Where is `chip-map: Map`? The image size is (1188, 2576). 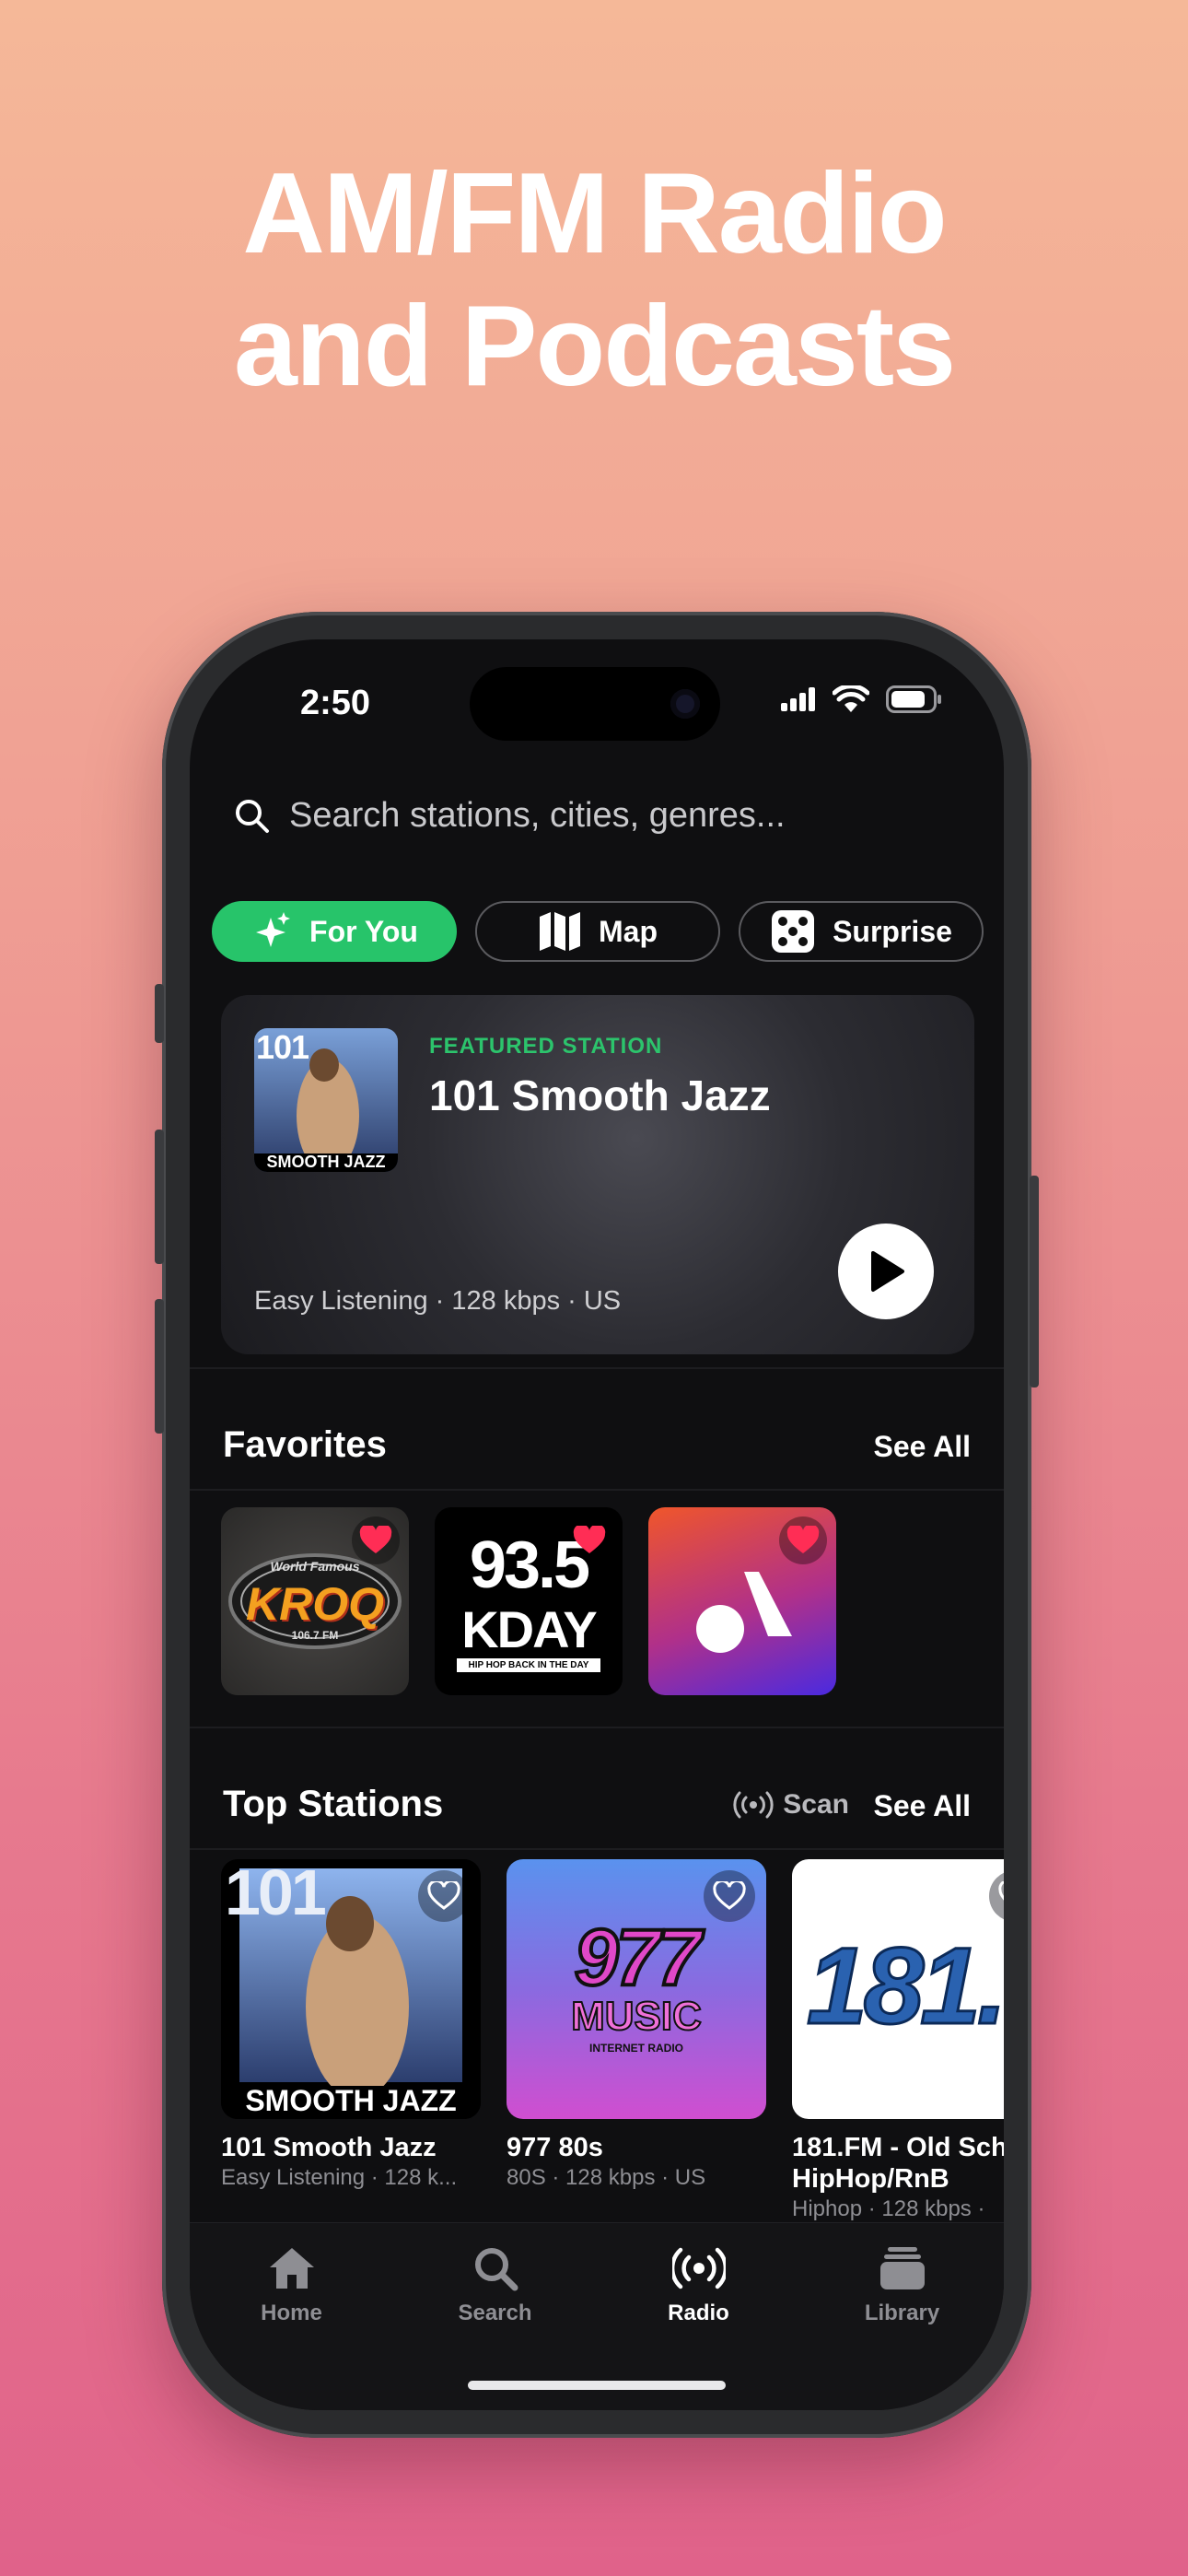 chip-map: Map is located at coordinates (597, 931).